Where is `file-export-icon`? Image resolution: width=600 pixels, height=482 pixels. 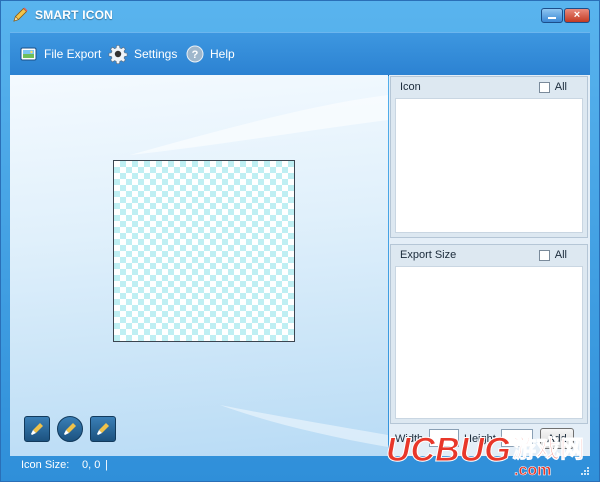 file-export-icon is located at coordinates (28, 54).